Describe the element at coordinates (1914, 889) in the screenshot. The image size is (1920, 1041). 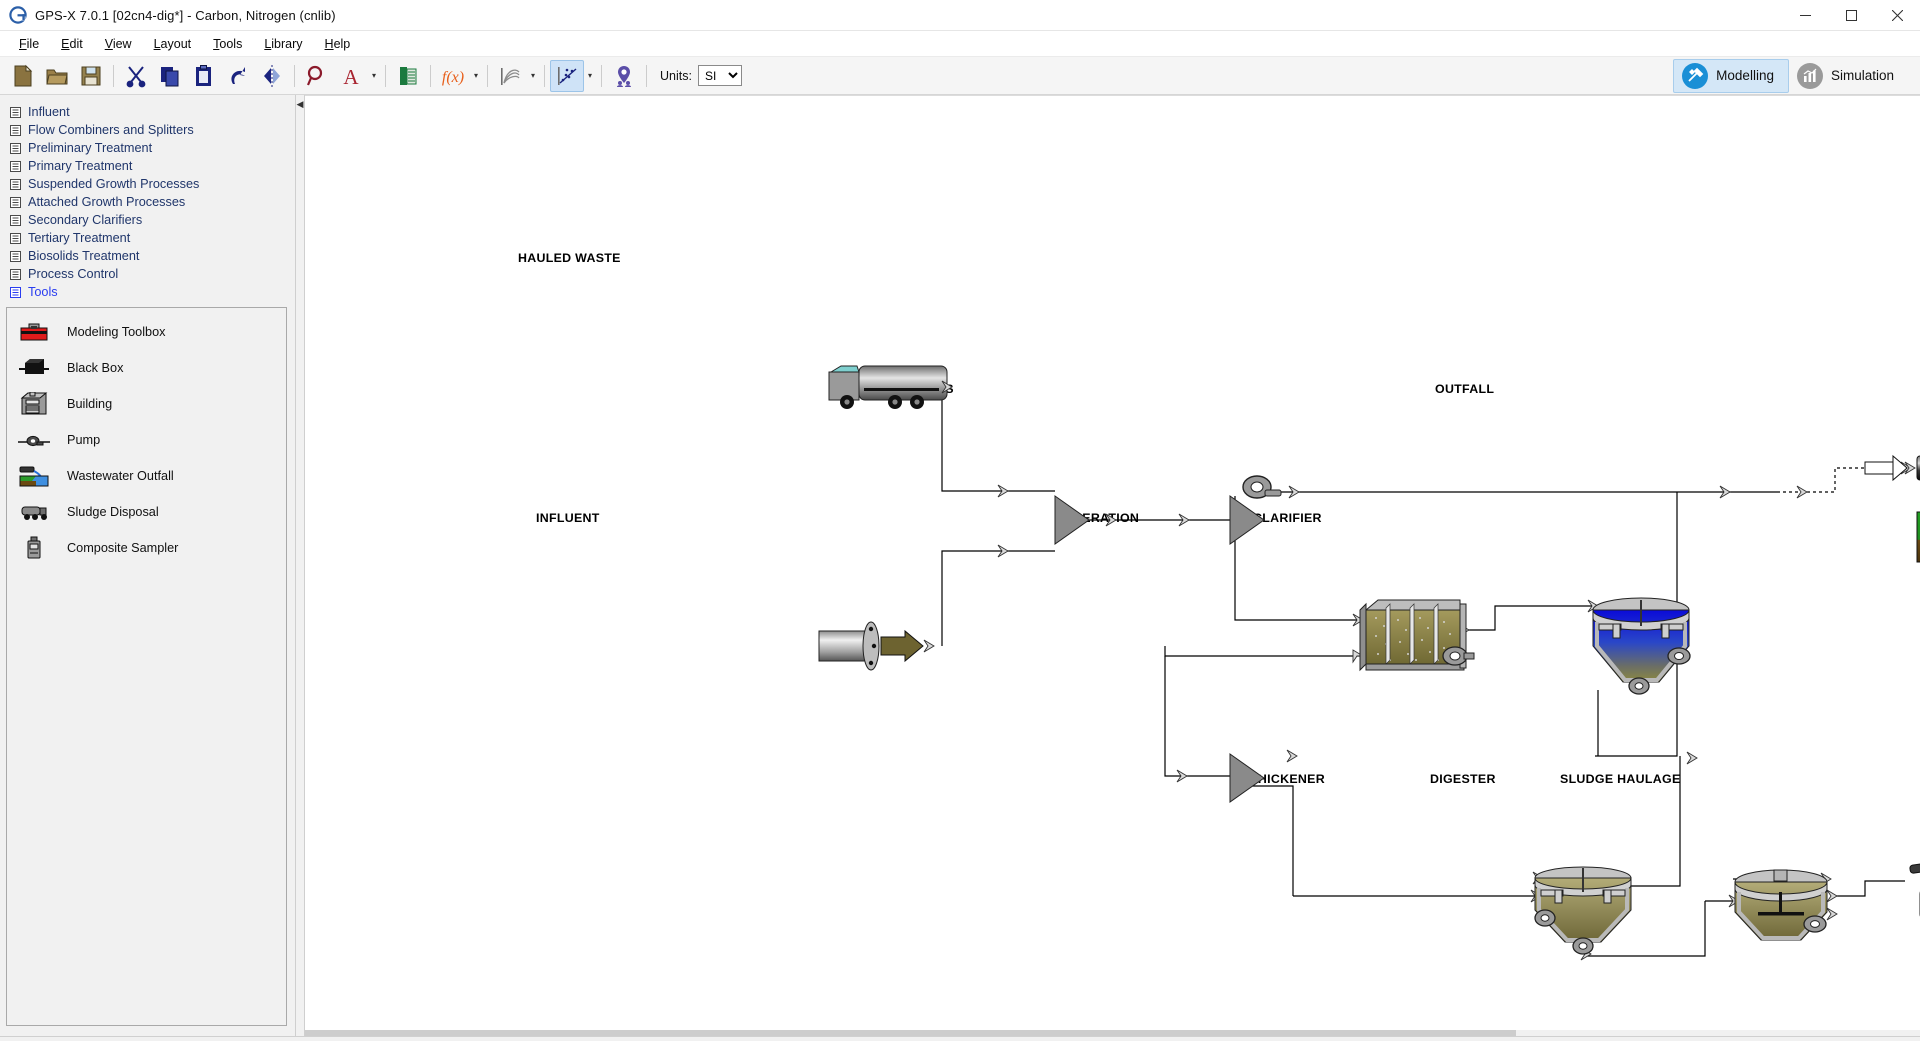
I see `sludge-haulage-truck` at that location.